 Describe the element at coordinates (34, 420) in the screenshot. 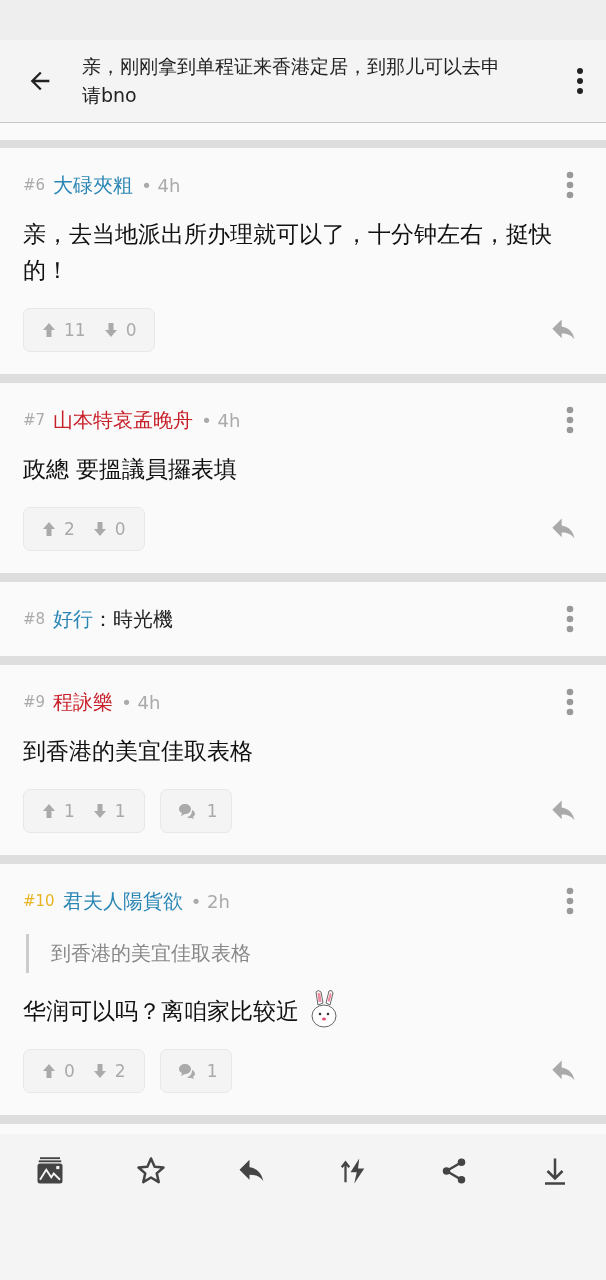

I see `post-number: #7` at that location.